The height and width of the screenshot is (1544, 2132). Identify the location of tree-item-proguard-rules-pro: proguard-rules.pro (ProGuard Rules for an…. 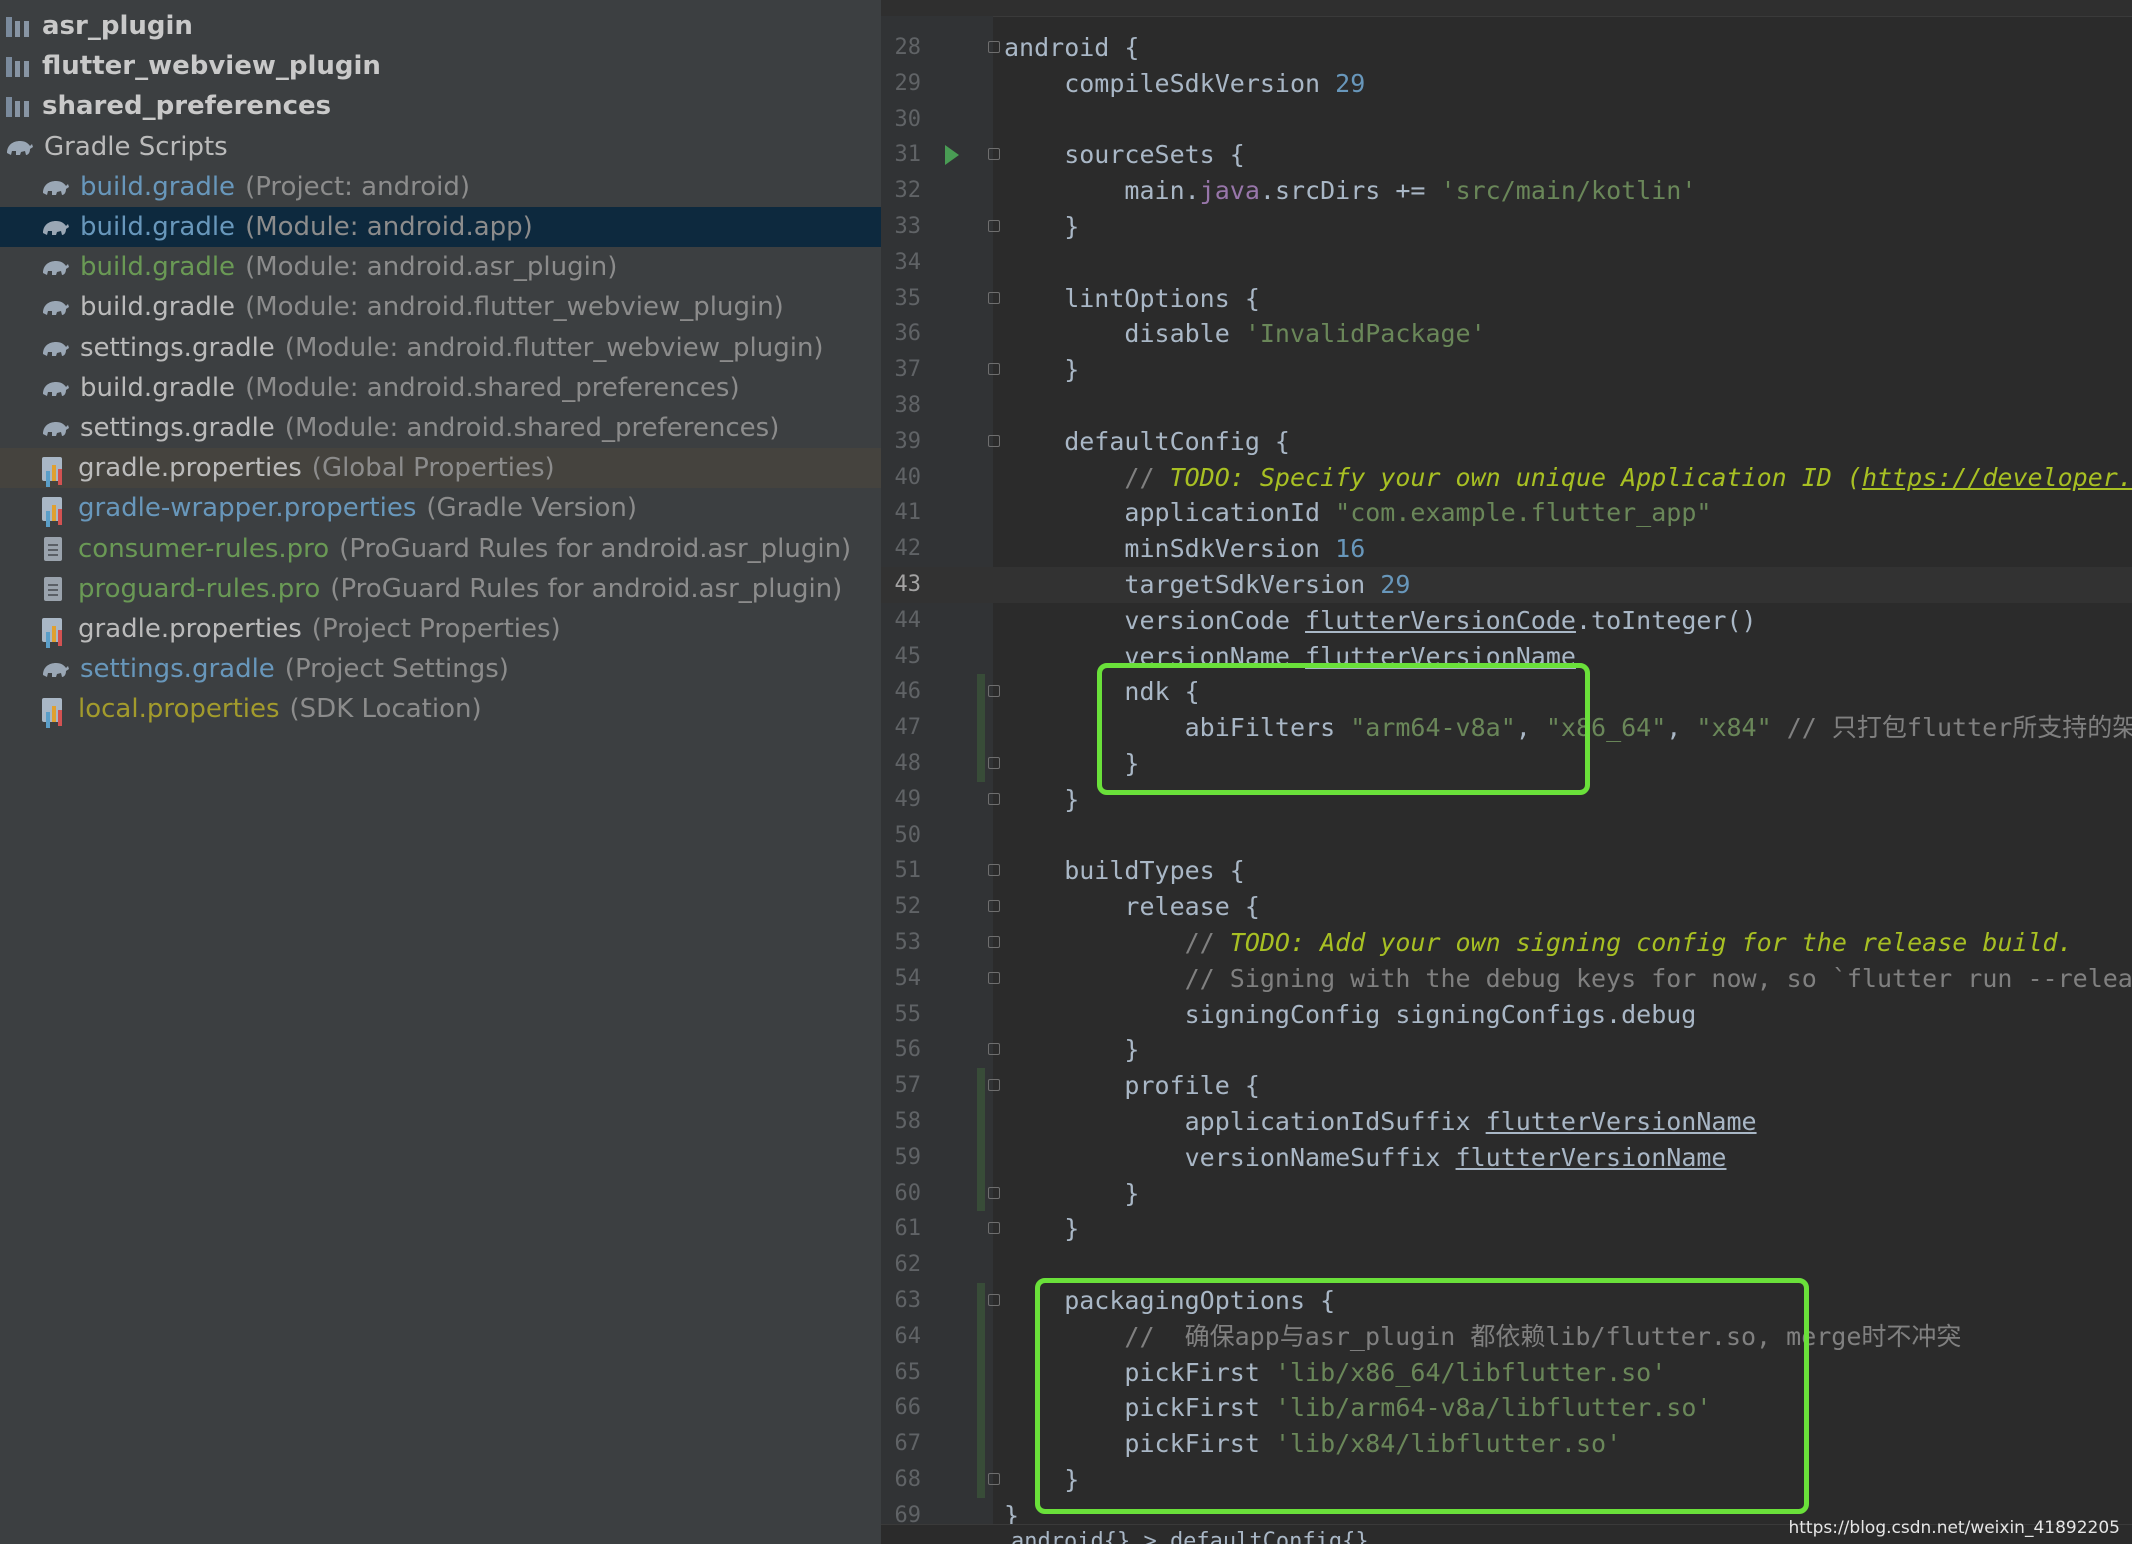
(440, 589).